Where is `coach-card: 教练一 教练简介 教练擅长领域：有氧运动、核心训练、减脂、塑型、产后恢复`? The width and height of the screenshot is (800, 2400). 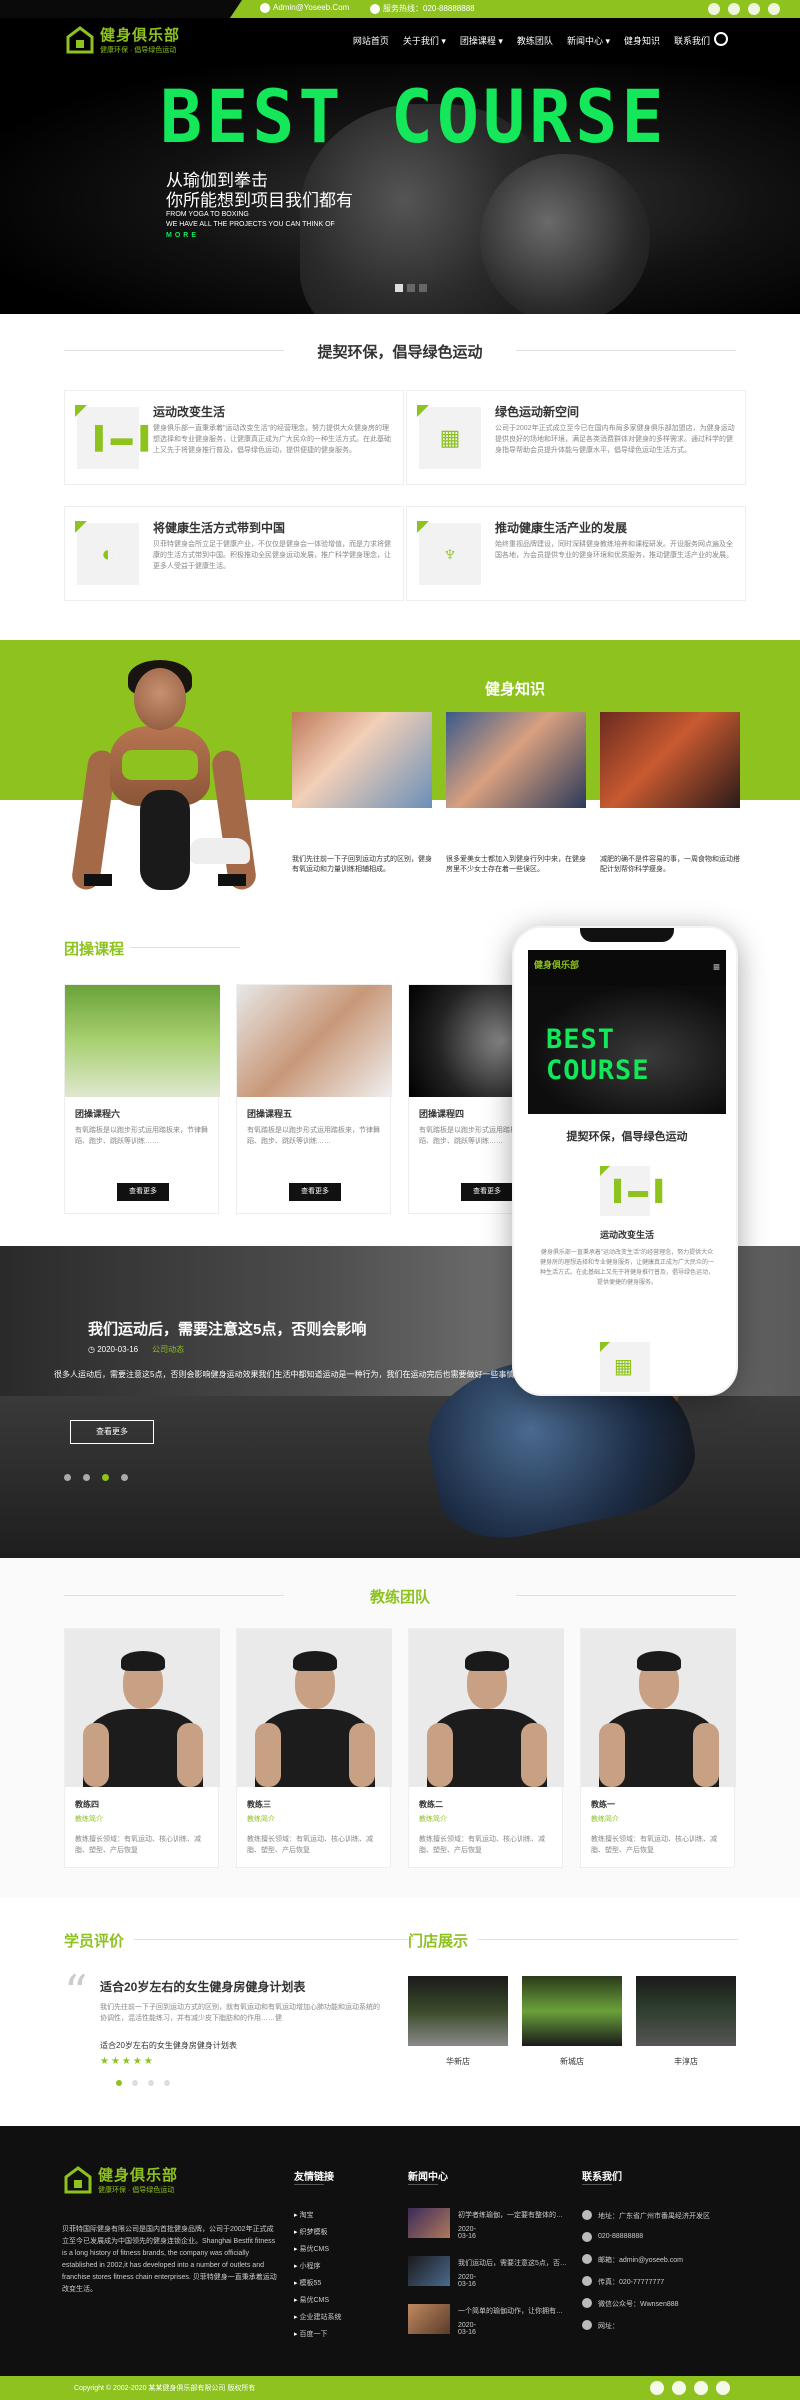 coach-card: 教练一 教练简介 教练擅长领域：有氧运动、核心训练、减脂、塑型、产后恢复 is located at coordinates (658, 1748).